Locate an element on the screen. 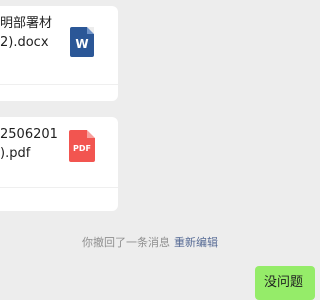 This screenshot has height=300, width=320. file-name-line-1: 明部署材 is located at coordinates (26, 23).